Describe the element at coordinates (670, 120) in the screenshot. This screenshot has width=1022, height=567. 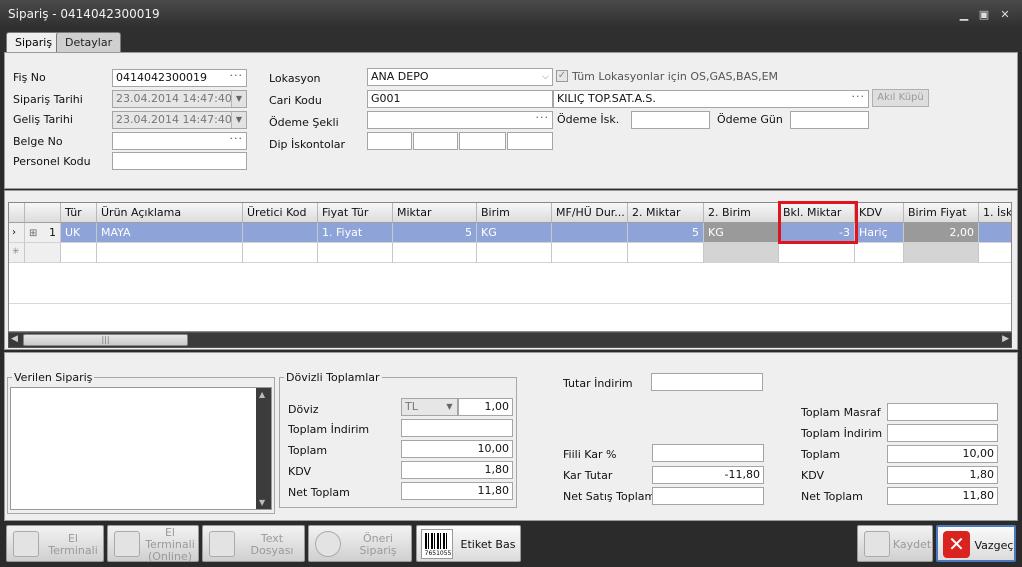
I see `odeme-isk-field` at that location.